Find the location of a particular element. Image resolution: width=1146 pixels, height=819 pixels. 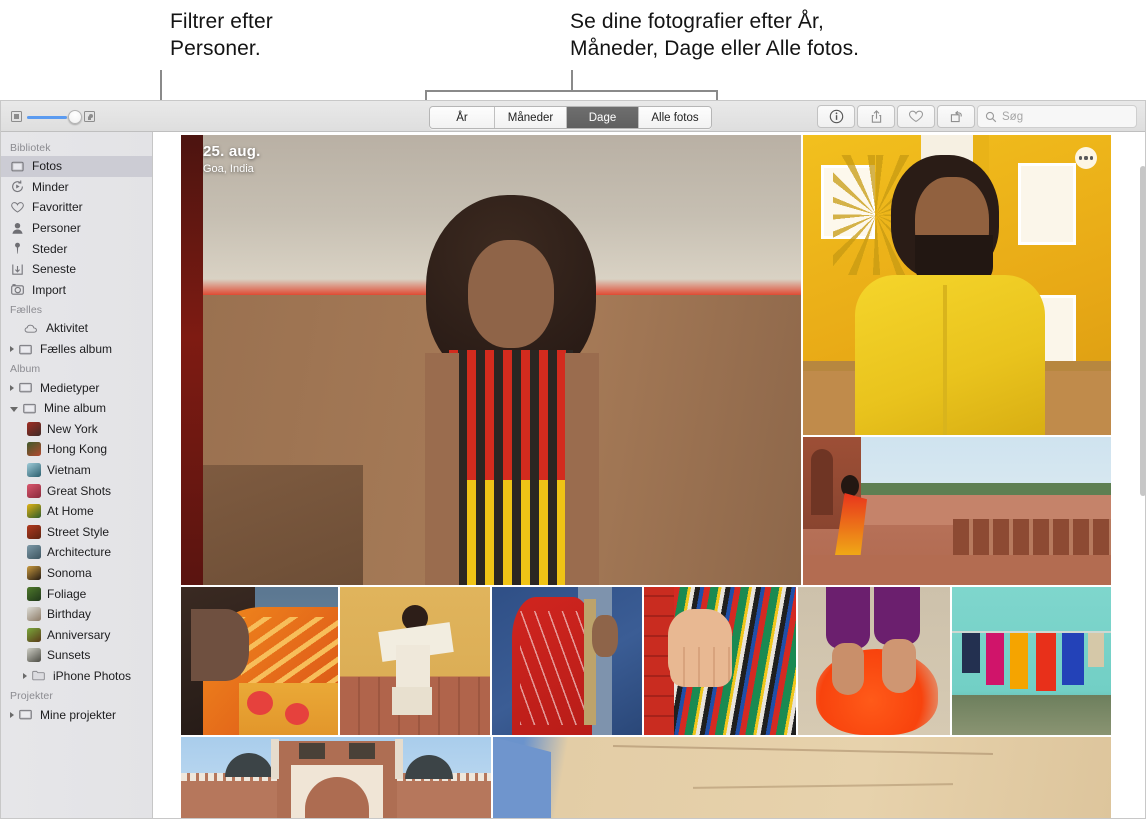

large-thumbnail-icon is located at coordinates (89, 116).